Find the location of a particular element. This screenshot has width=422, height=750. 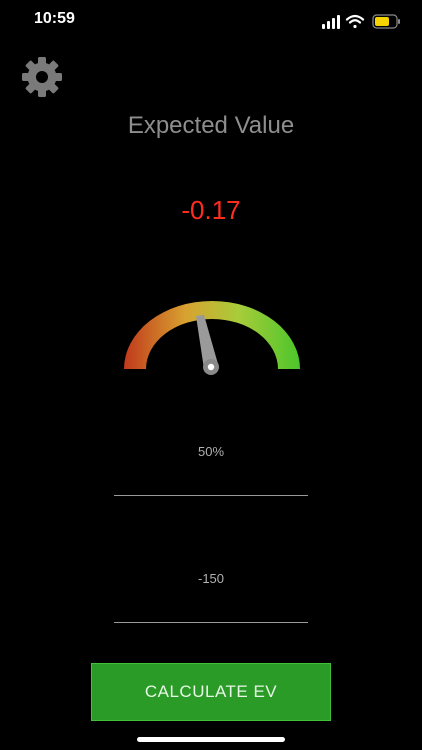

calculate-ev-button: CALCULATE EV is located at coordinates (211, 692).